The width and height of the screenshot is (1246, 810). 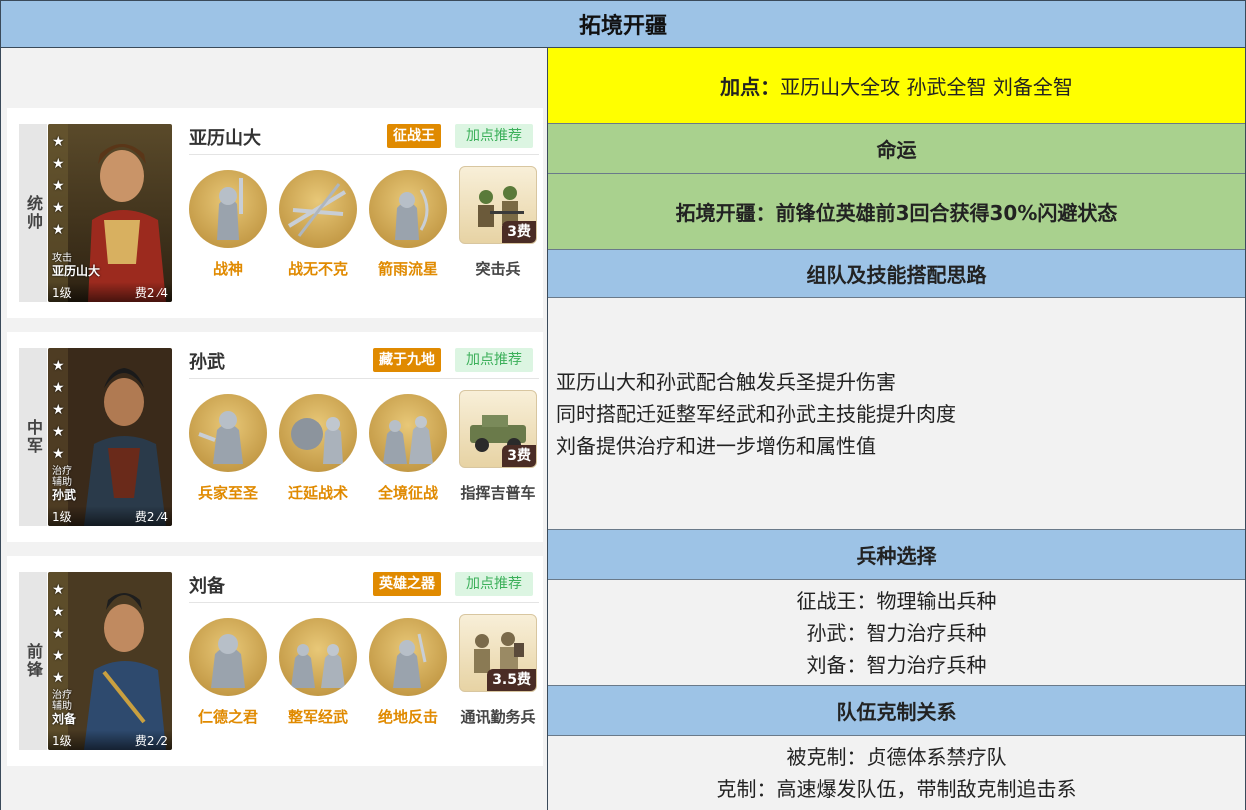 I want to click on portrait-tags: 攻击 亚历山大, so click(x=76, y=265).